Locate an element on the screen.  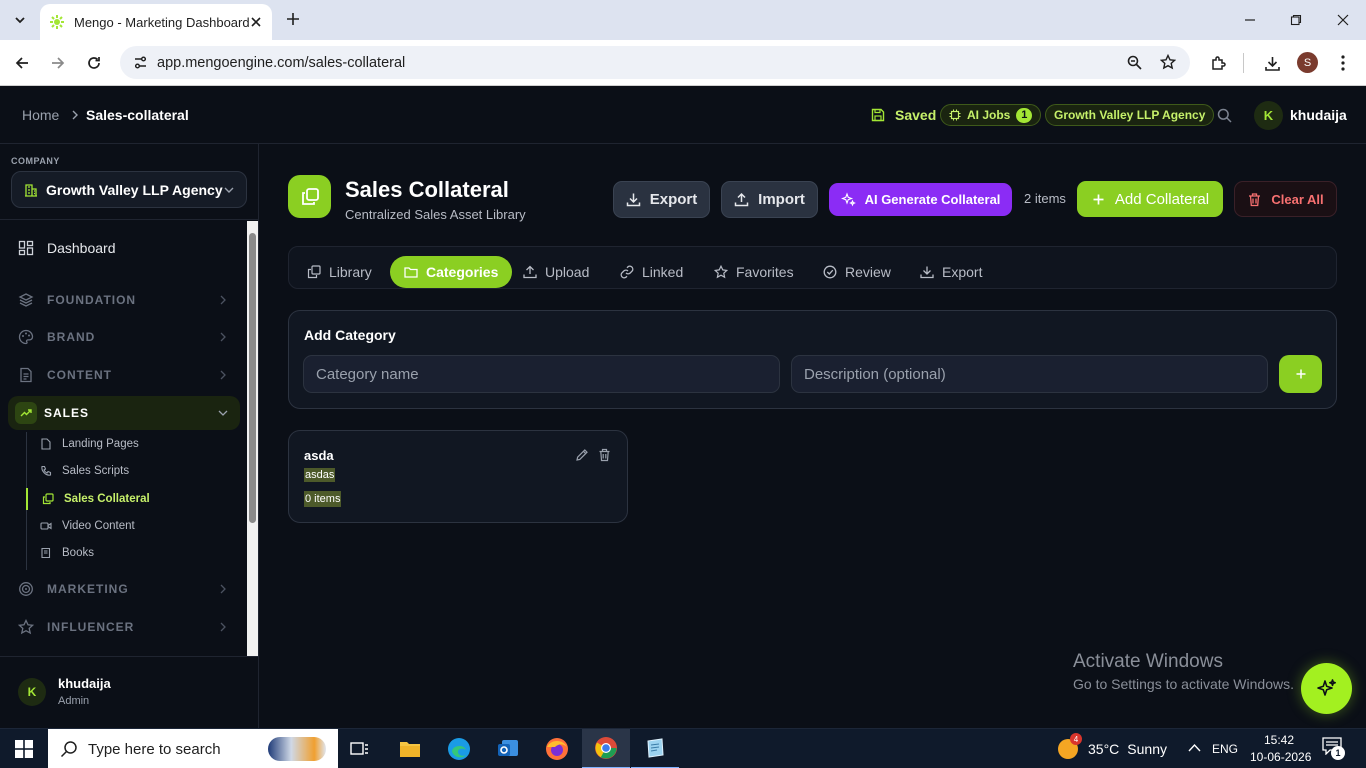
kebab-menu-icon is located at coordinates (1343, 63).